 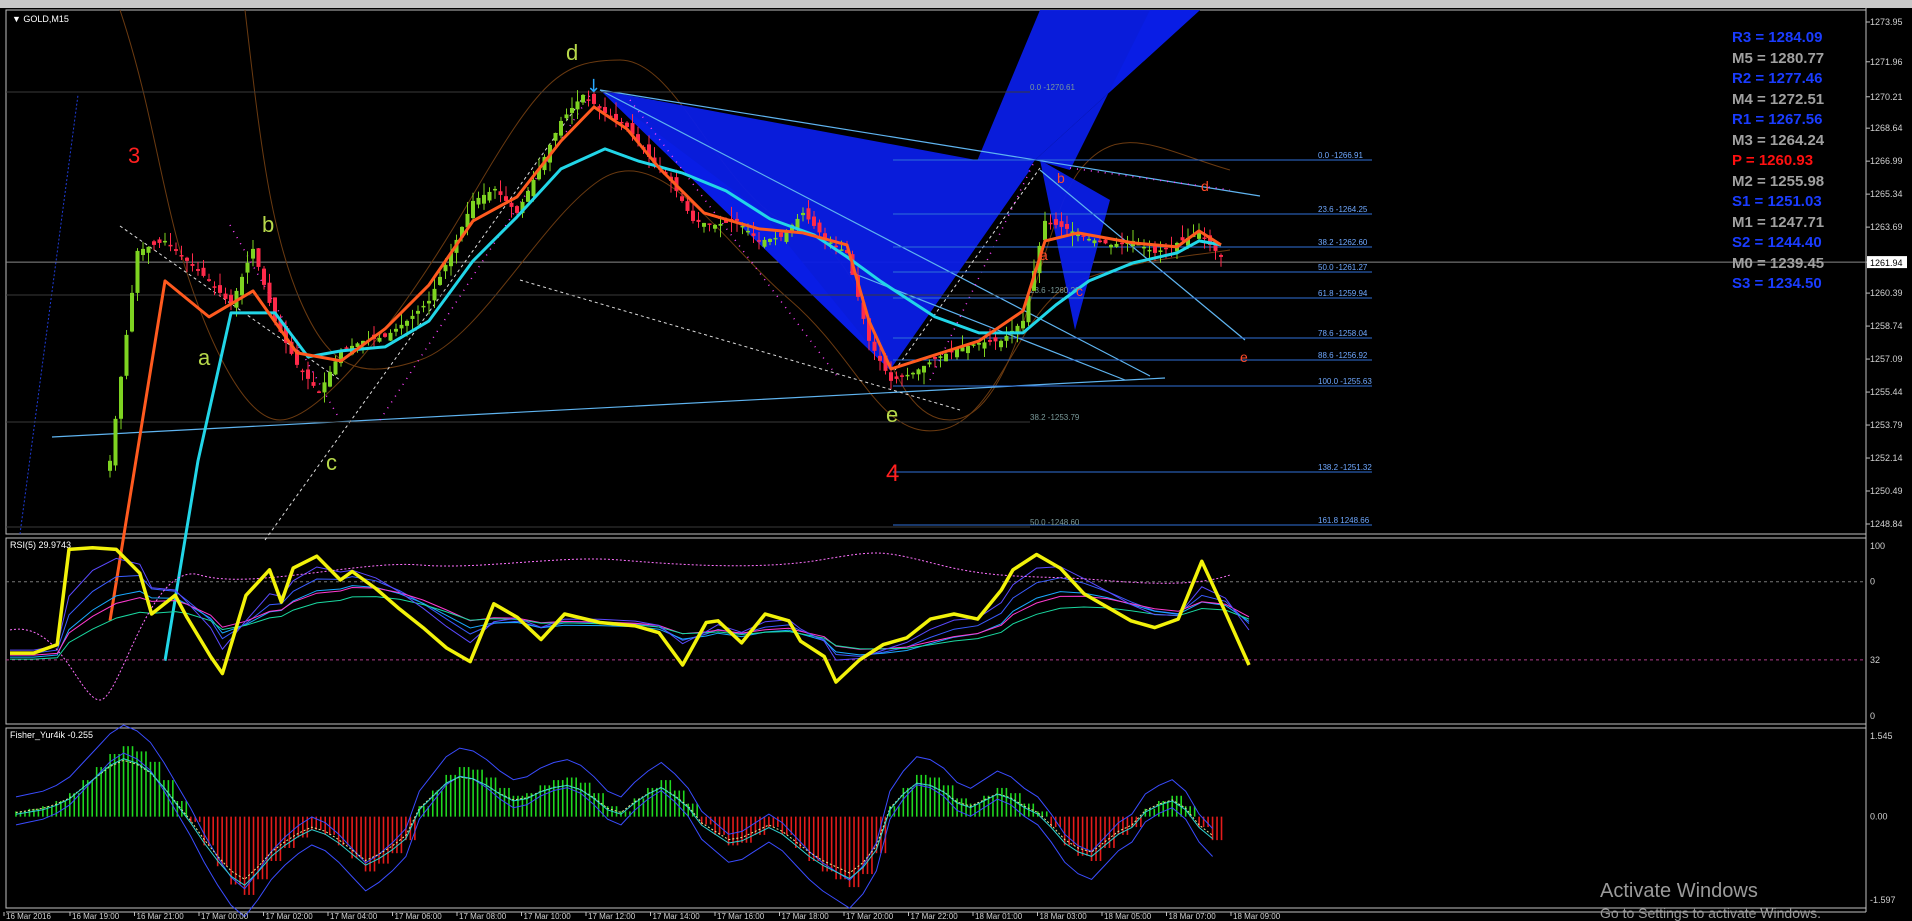 I want to click on price-tick-label: 1260.39, so click(x=1886, y=293).